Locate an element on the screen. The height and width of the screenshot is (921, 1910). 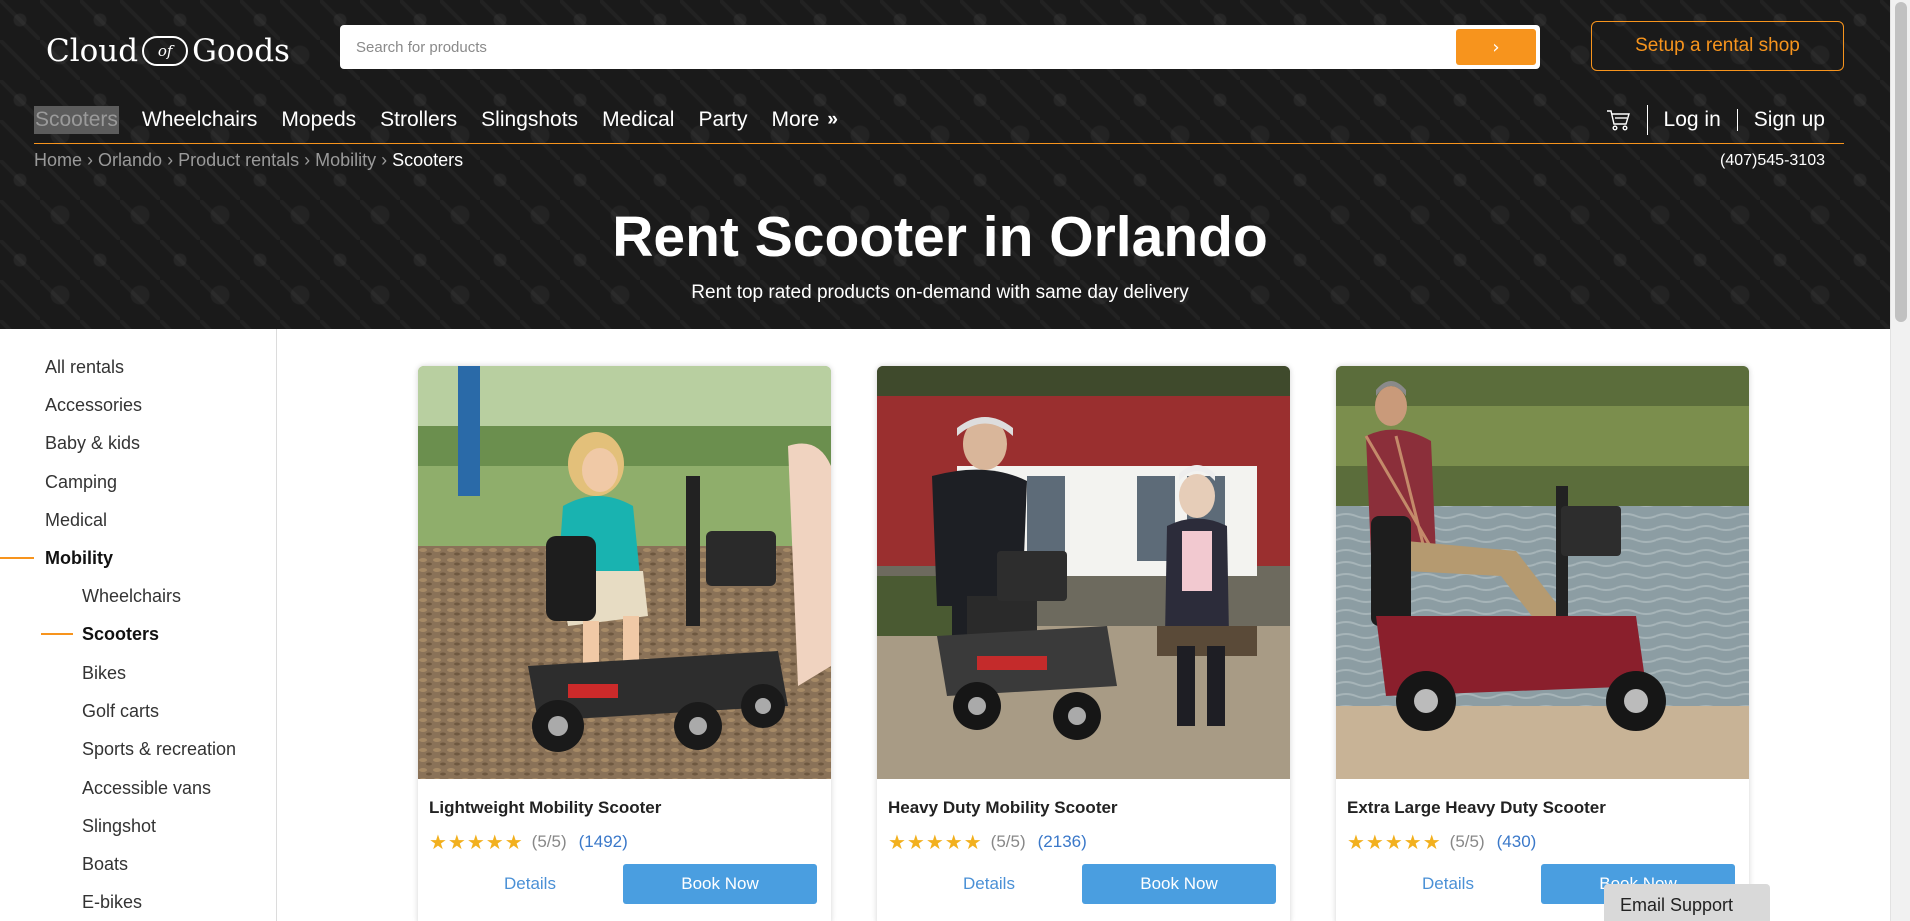
nav-more-button: More » is located at coordinates (803, 120).